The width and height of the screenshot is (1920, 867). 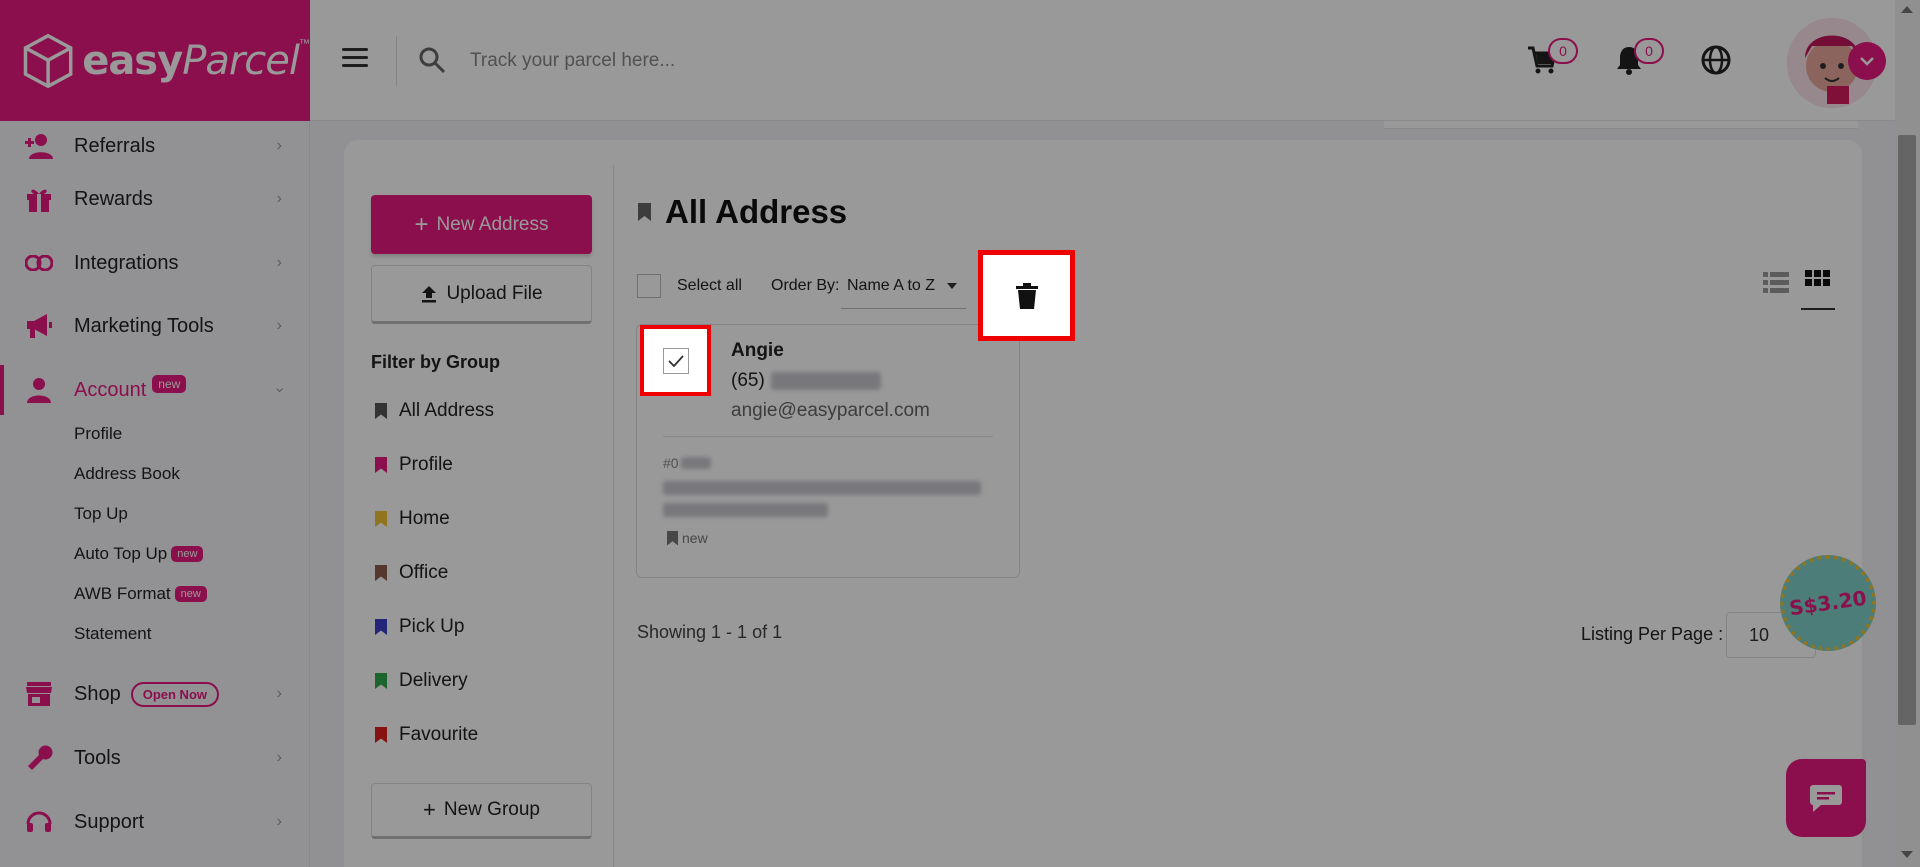 I want to click on subnav-label: Address Book, so click(x=127, y=473).